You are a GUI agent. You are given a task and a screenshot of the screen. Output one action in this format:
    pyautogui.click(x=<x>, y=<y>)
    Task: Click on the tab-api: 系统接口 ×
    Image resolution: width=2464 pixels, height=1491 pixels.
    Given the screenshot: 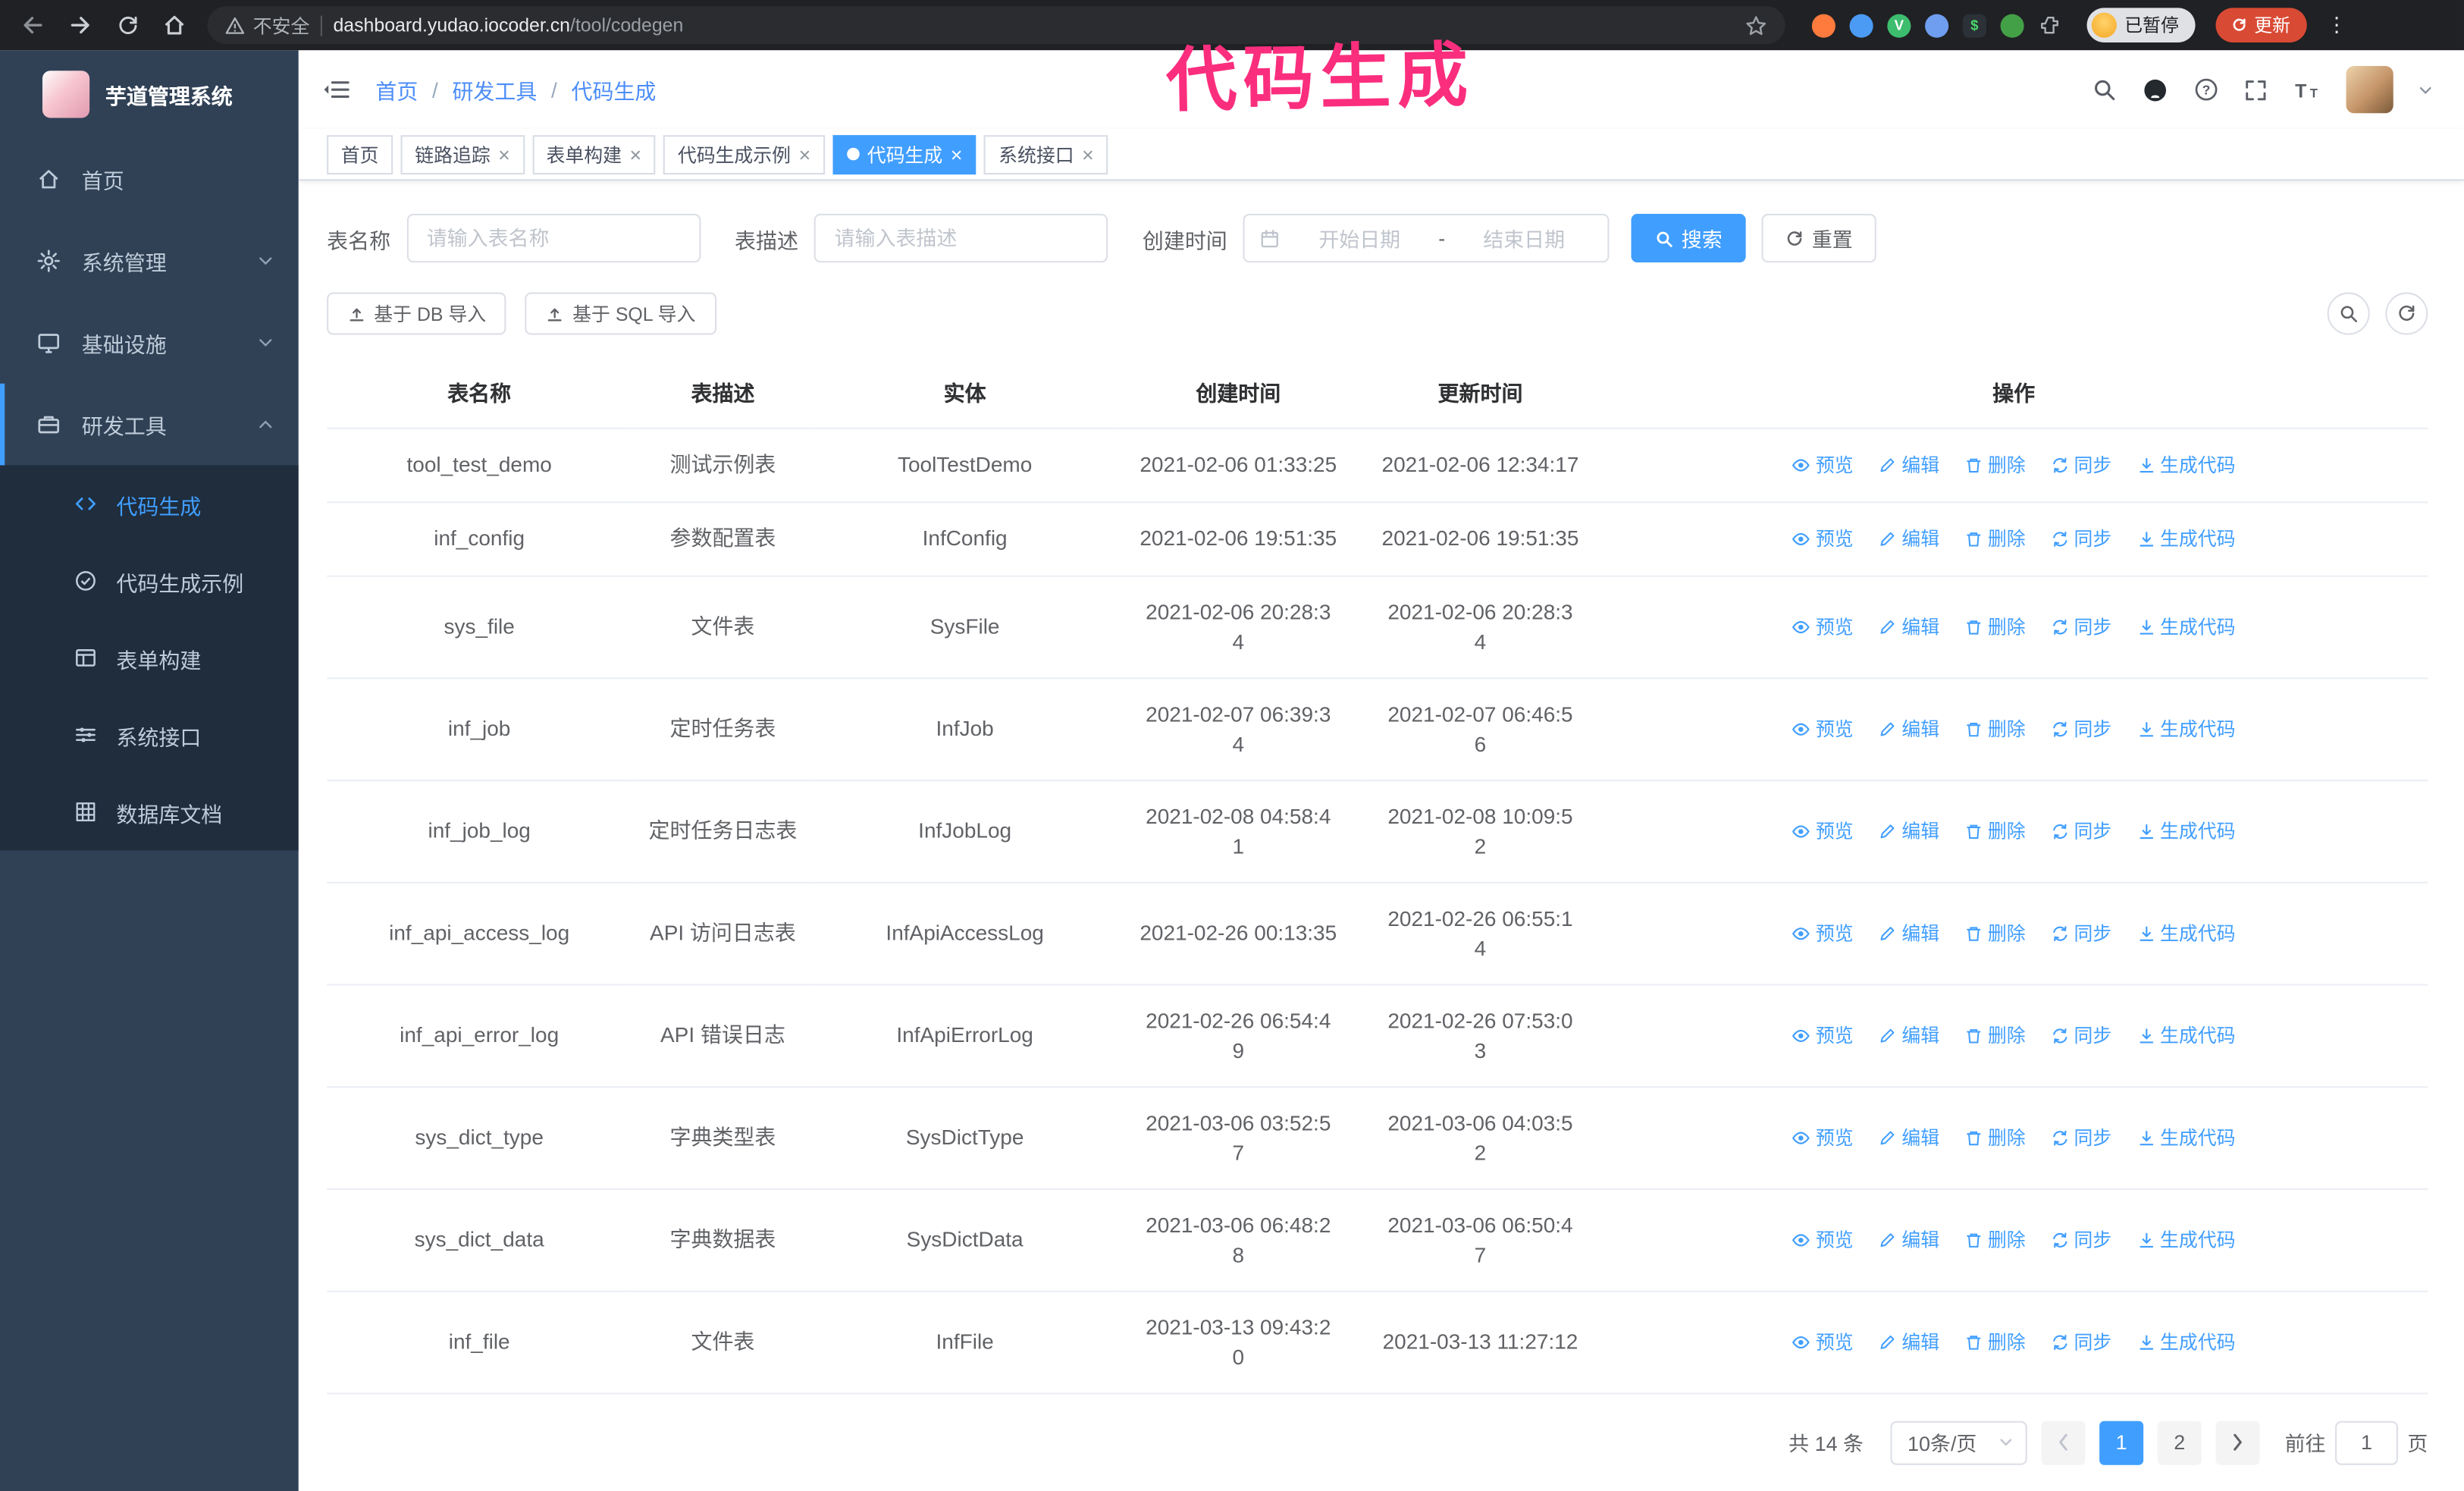 What is the action you would take?
    pyautogui.click(x=1046, y=154)
    